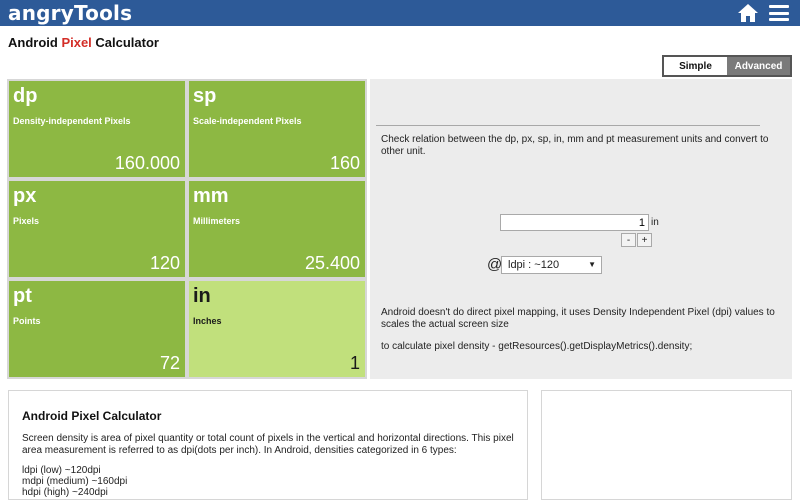  Describe the element at coordinates (277, 129) in the screenshot. I see `tile-sp: sp Scale-independent Pixels 160` at that location.